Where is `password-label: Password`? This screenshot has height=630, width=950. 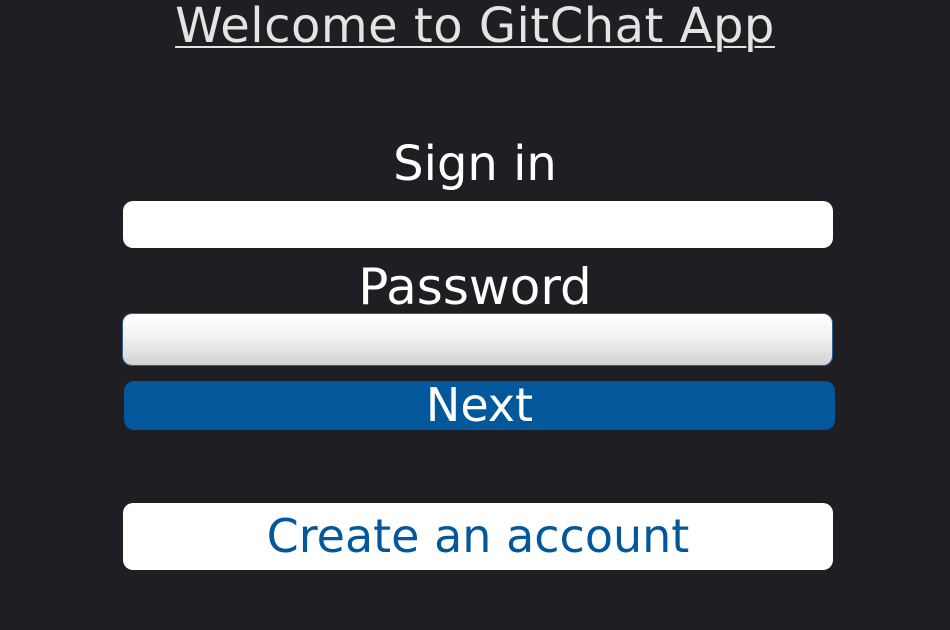
password-label: Password is located at coordinates (475, 287).